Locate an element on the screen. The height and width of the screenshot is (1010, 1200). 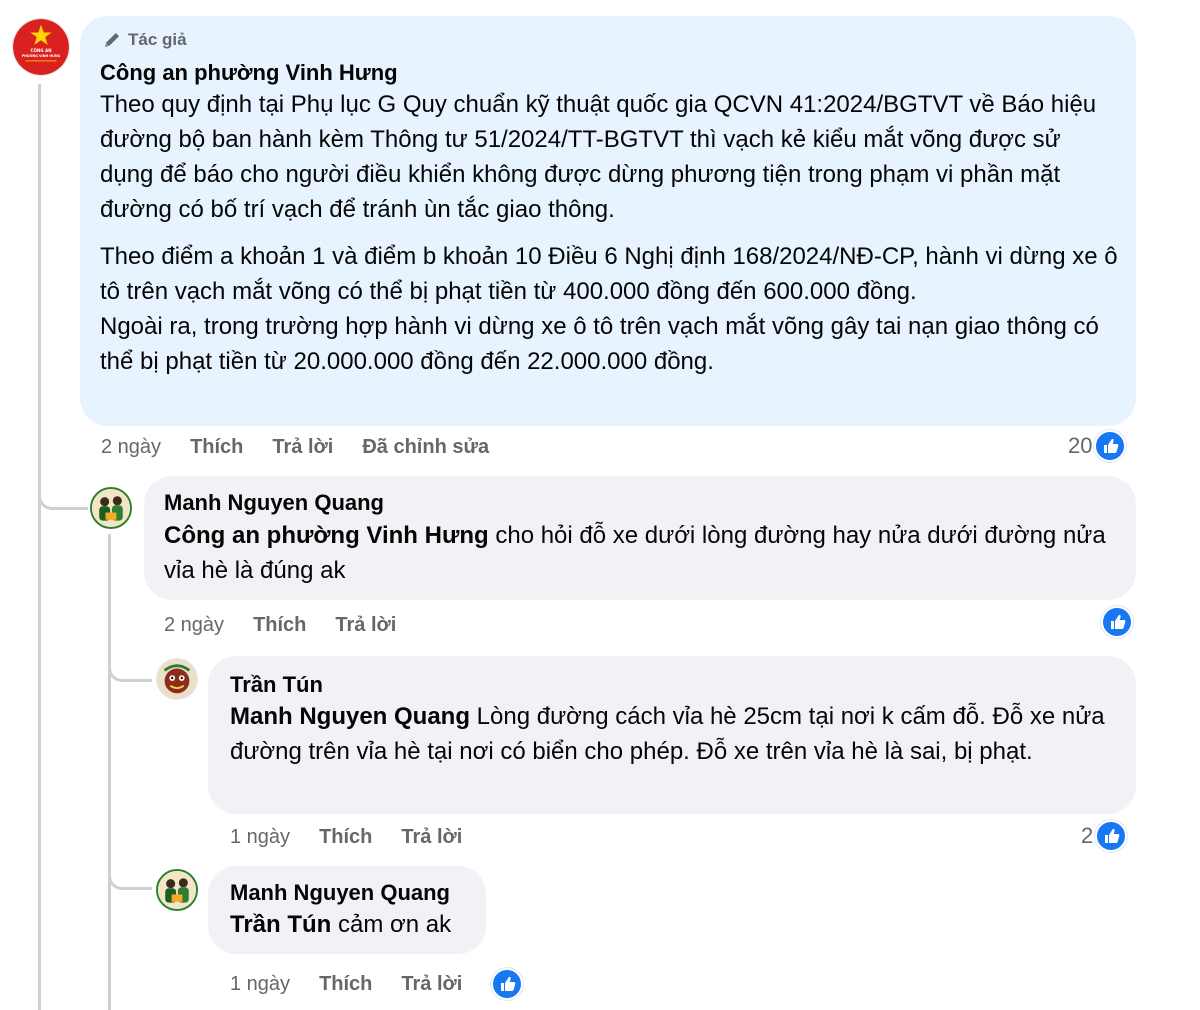
comment-author: Công an phường Vinh Hưng is located at coordinates (249, 73).